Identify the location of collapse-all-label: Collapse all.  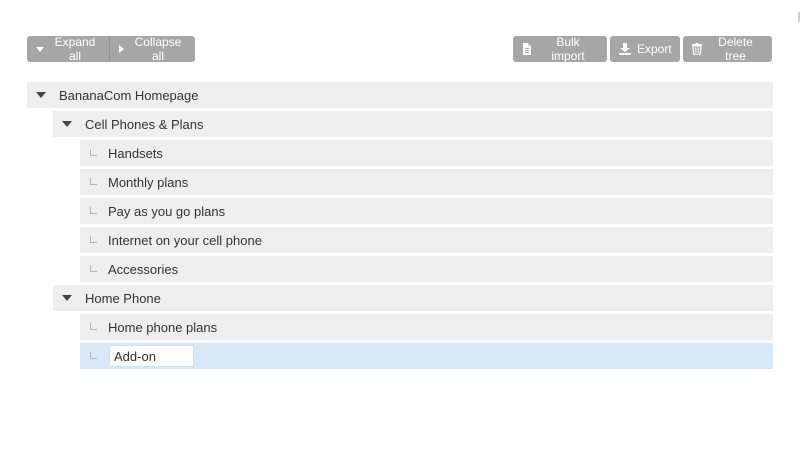
(158, 49).